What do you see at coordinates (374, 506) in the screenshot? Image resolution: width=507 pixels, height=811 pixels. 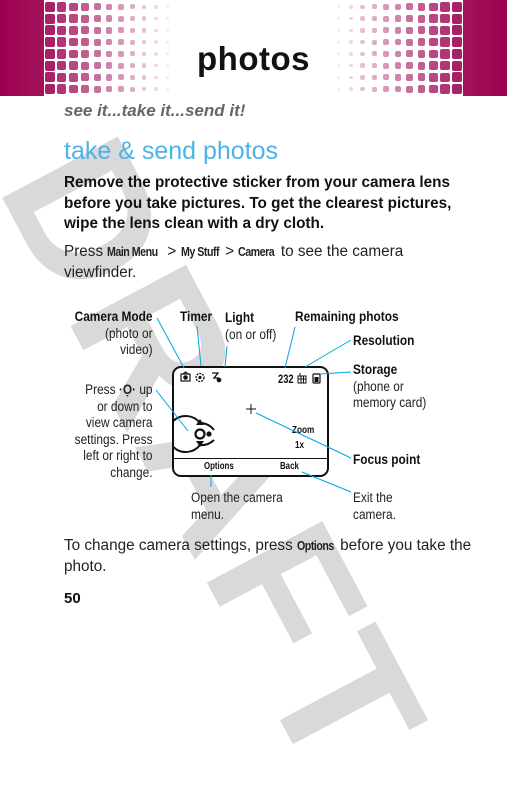 I see `label-back-description: Exit the camera.` at bounding box center [374, 506].